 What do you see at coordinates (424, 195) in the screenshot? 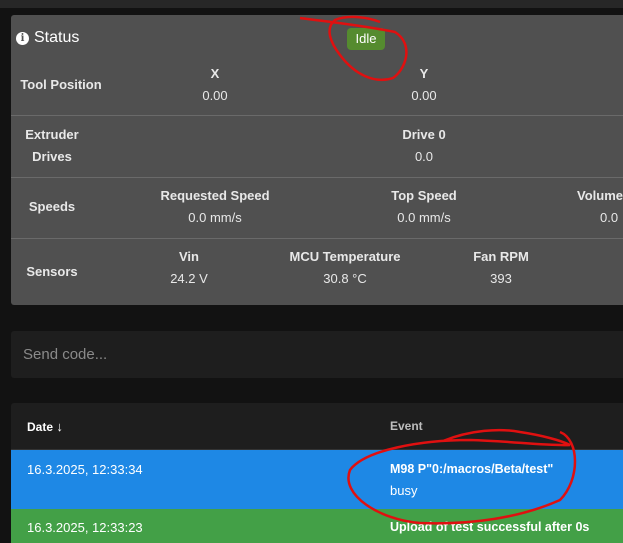
I see `speed-name: Top Speed` at bounding box center [424, 195].